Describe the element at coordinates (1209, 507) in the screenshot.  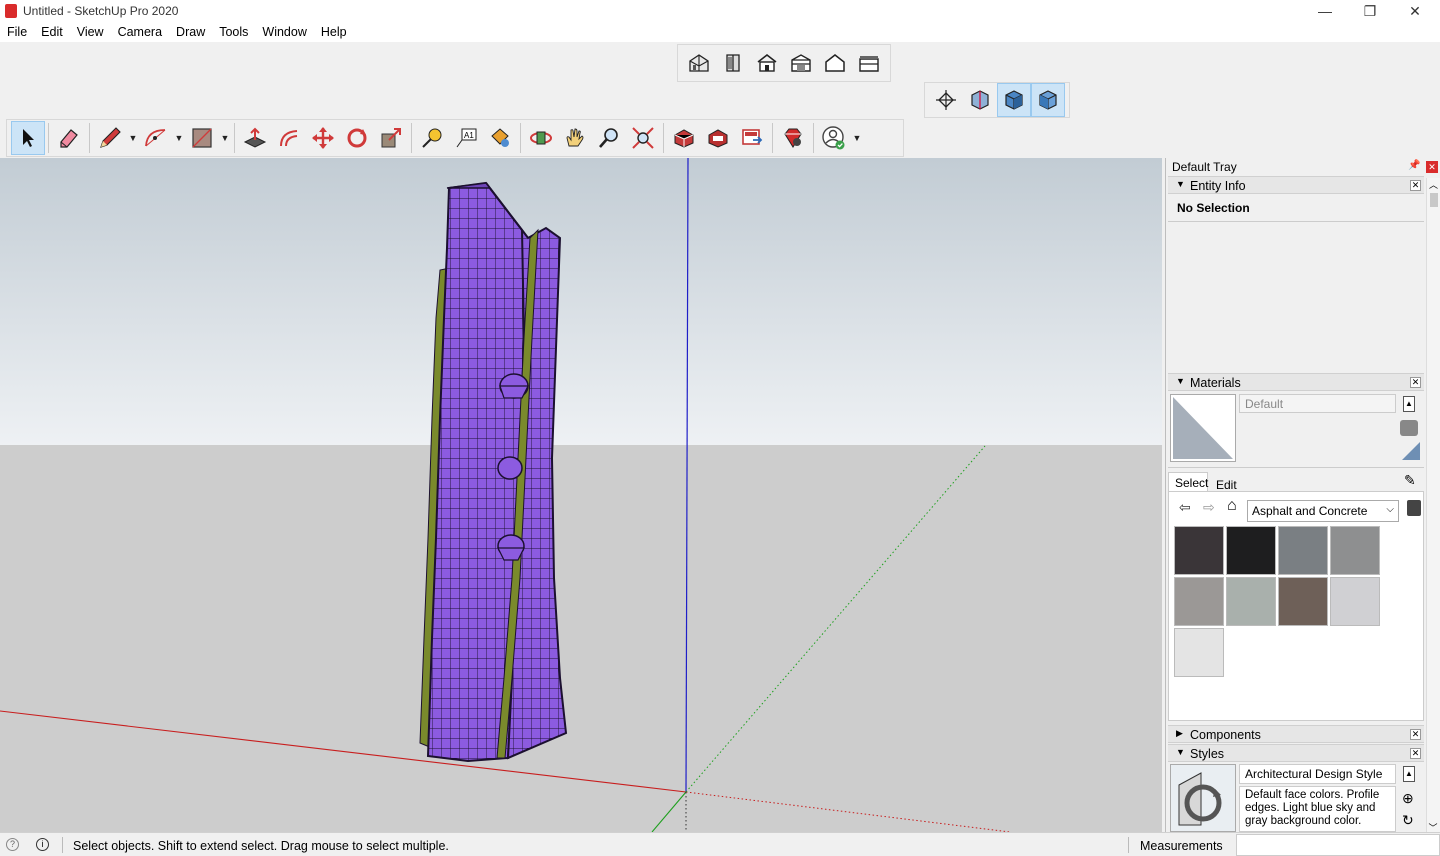
I see `forward-arrow-icon: ⇨` at that location.